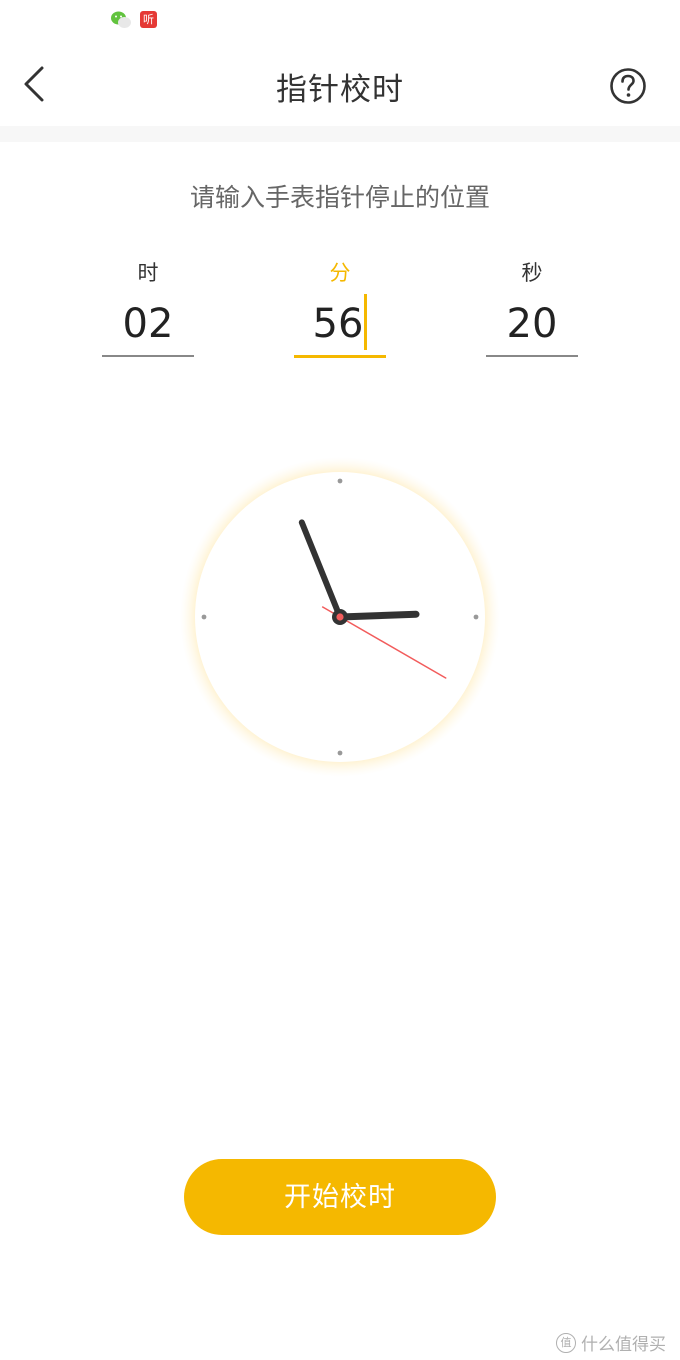  Describe the element at coordinates (532, 356) in the screenshot. I see `second-underline` at that location.